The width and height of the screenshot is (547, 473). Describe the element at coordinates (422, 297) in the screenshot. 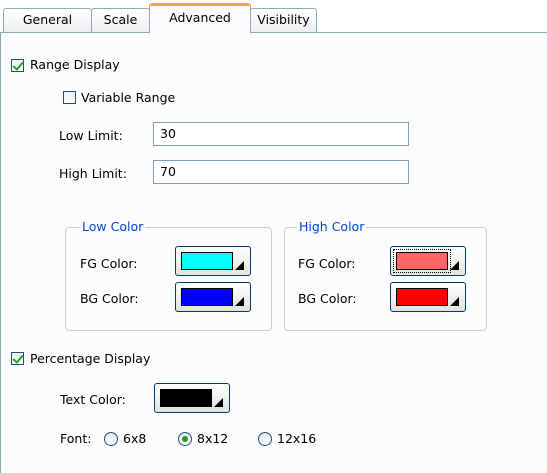

I see `high-bg-color-swatch` at that location.